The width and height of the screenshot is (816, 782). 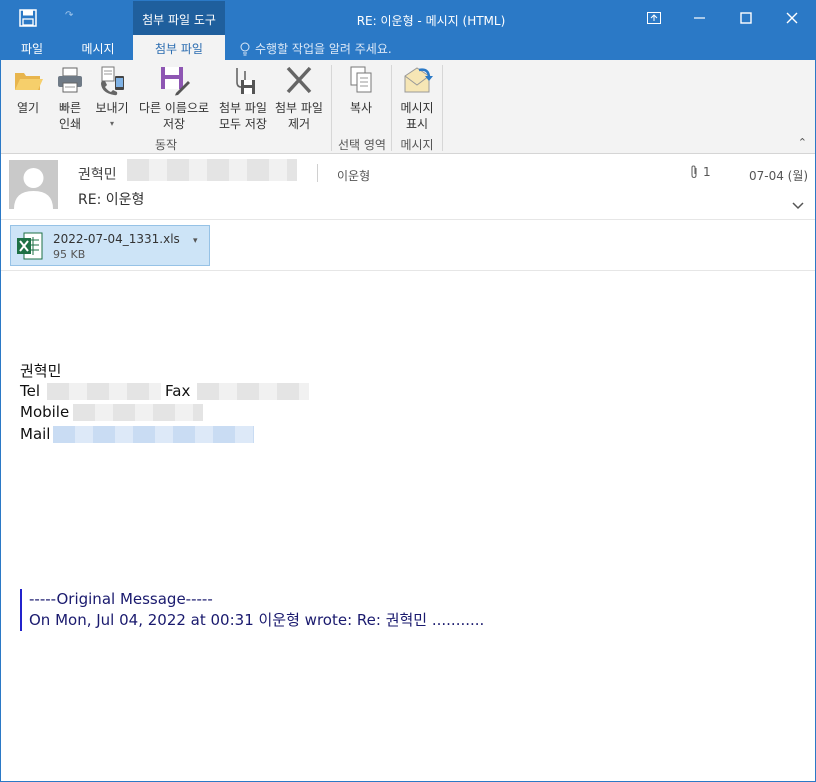 I want to click on tel-label: Tel, so click(x=30, y=391).